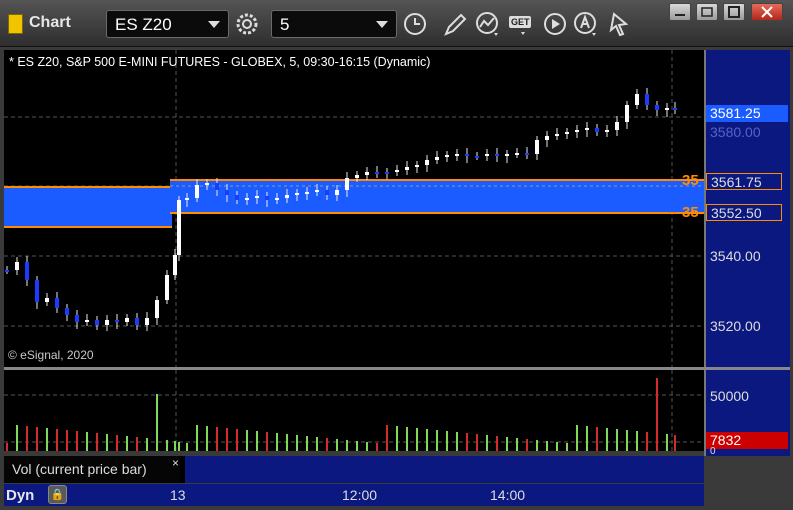 This screenshot has width=793, height=510. Describe the element at coordinates (92, 469) in the screenshot. I see `study-label: Vol (current price bar)` at that location.